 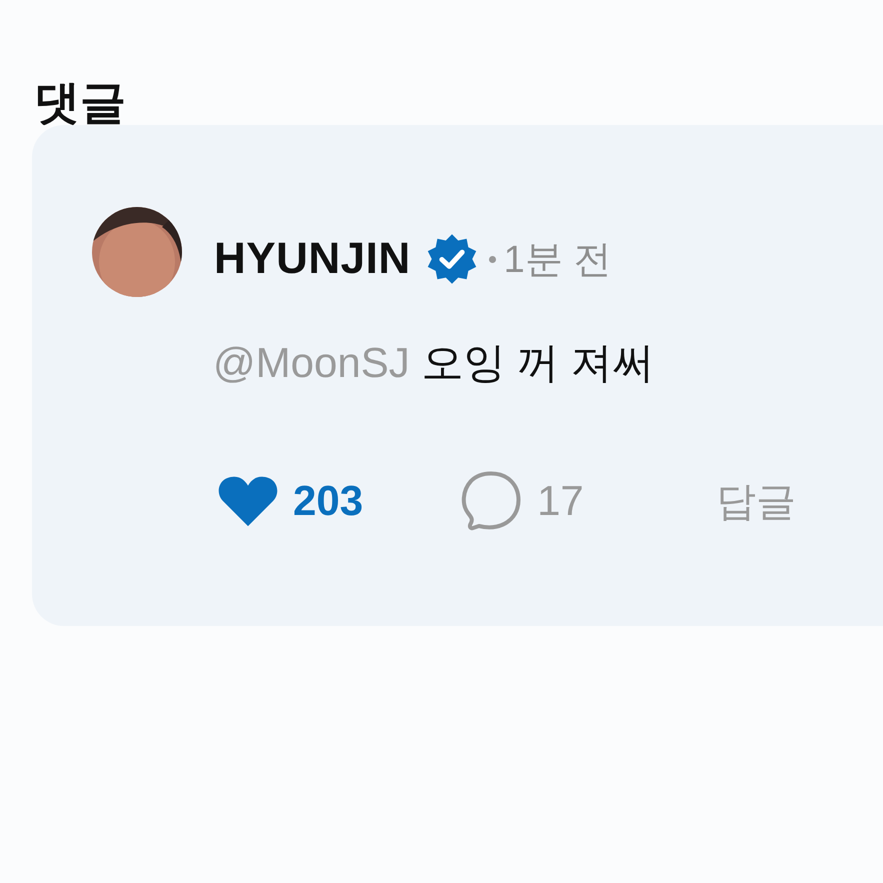 What do you see at coordinates (80, 100) in the screenshot?
I see `section-title: 댓글` at bounding box center [80, 100].